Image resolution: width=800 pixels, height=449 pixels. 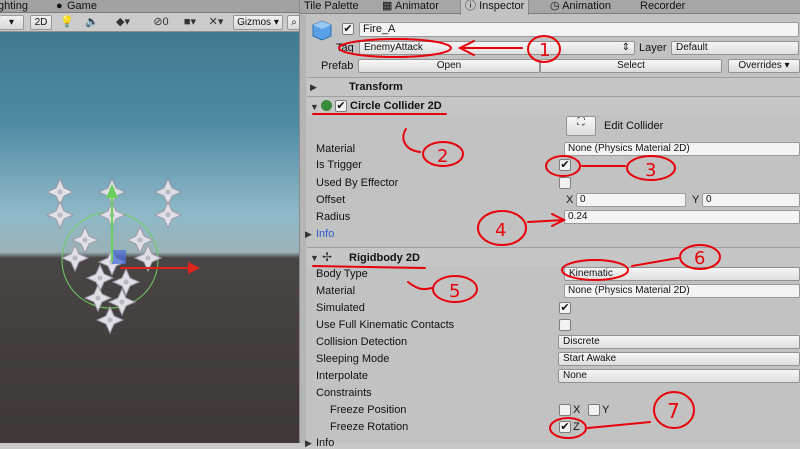 I want to click on mode-2d-toggle: 2D, so click(x=41, y=22).